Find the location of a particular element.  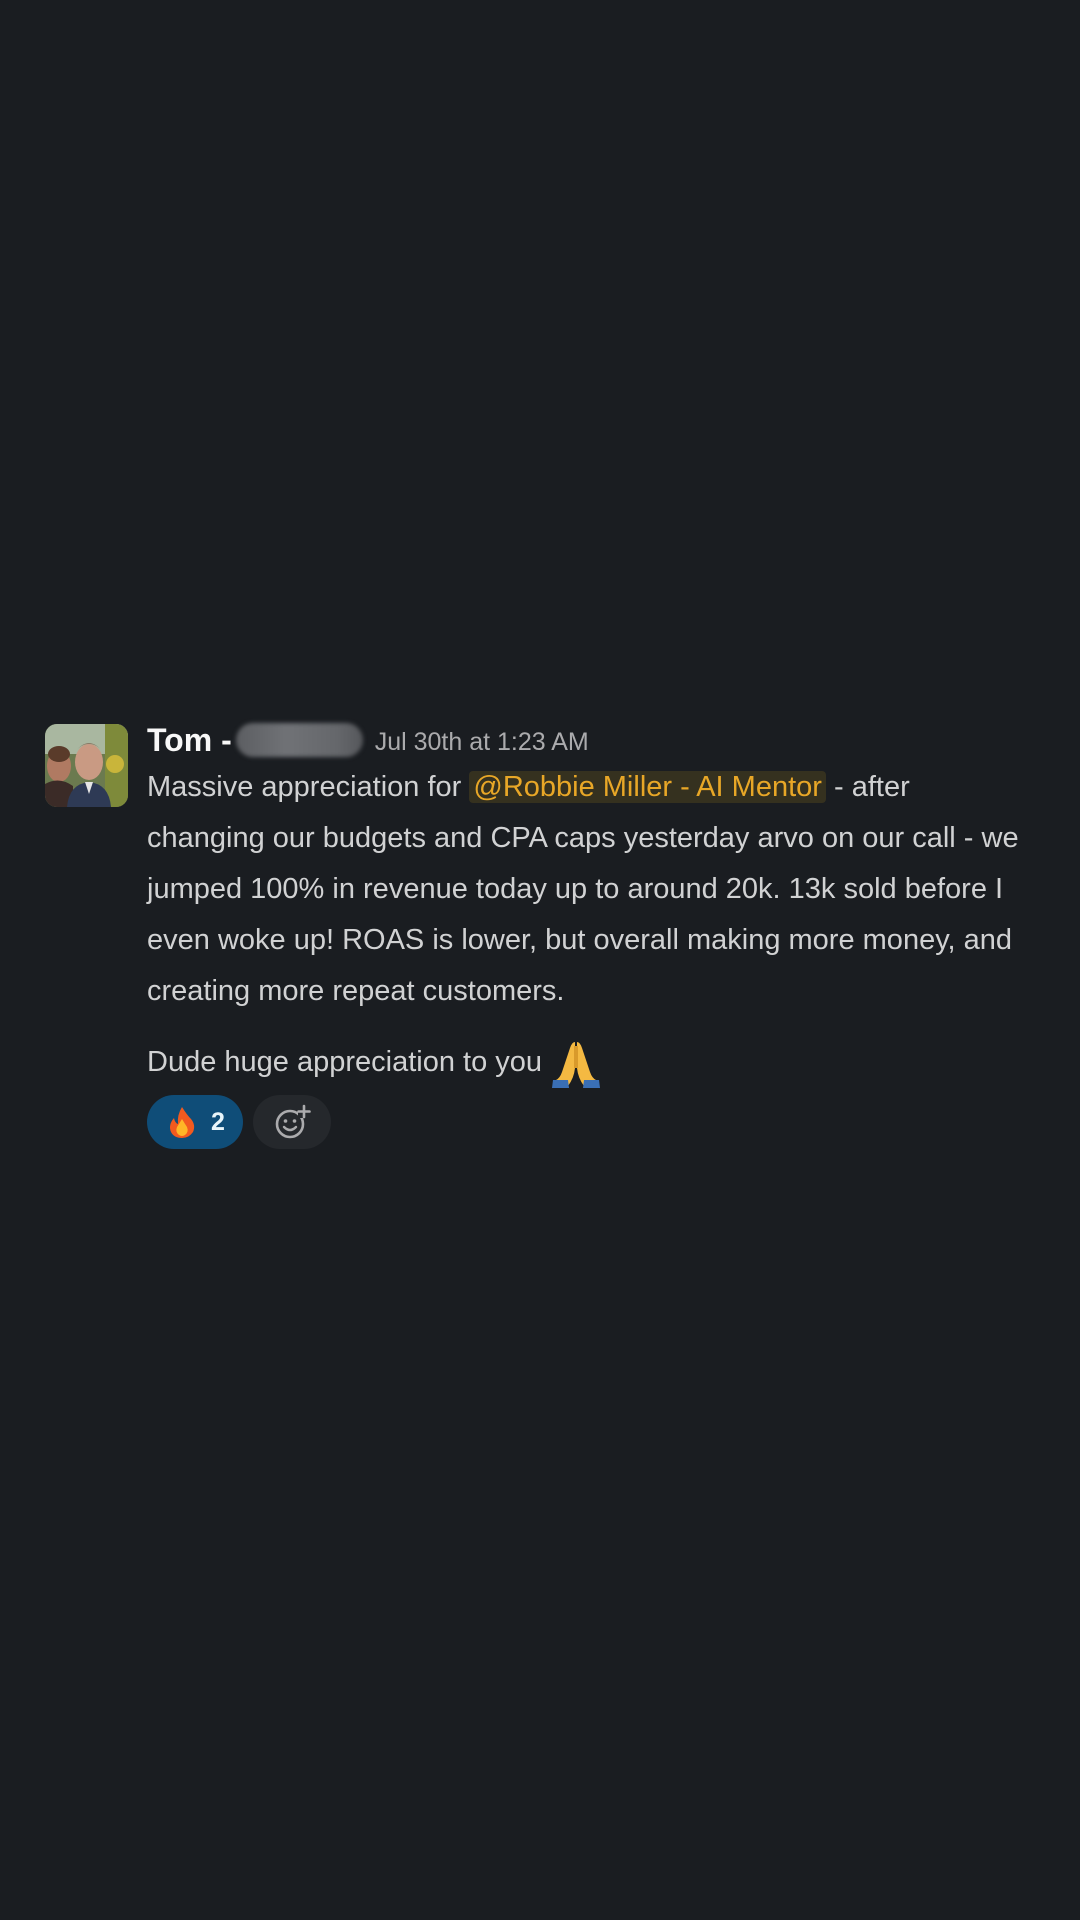

avatar-photo is located at coordinates (86, 765).